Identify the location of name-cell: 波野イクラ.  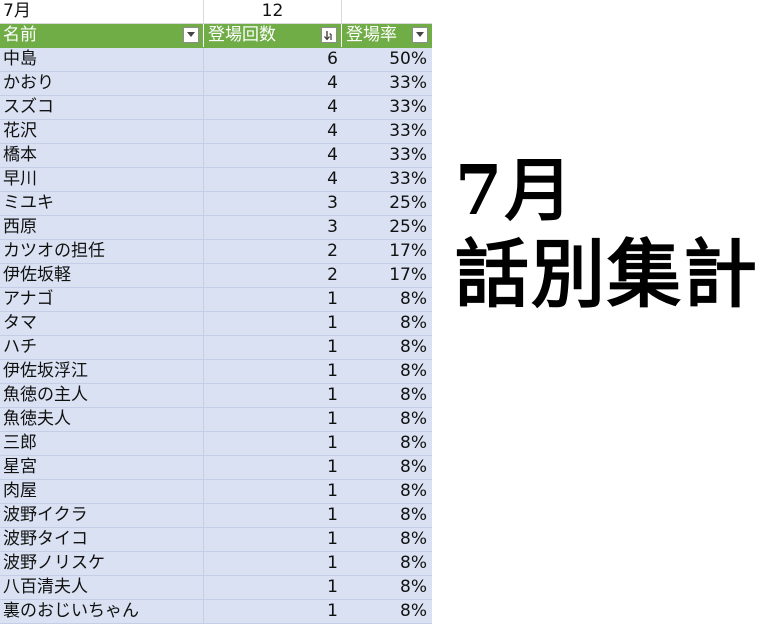
(102, 515).